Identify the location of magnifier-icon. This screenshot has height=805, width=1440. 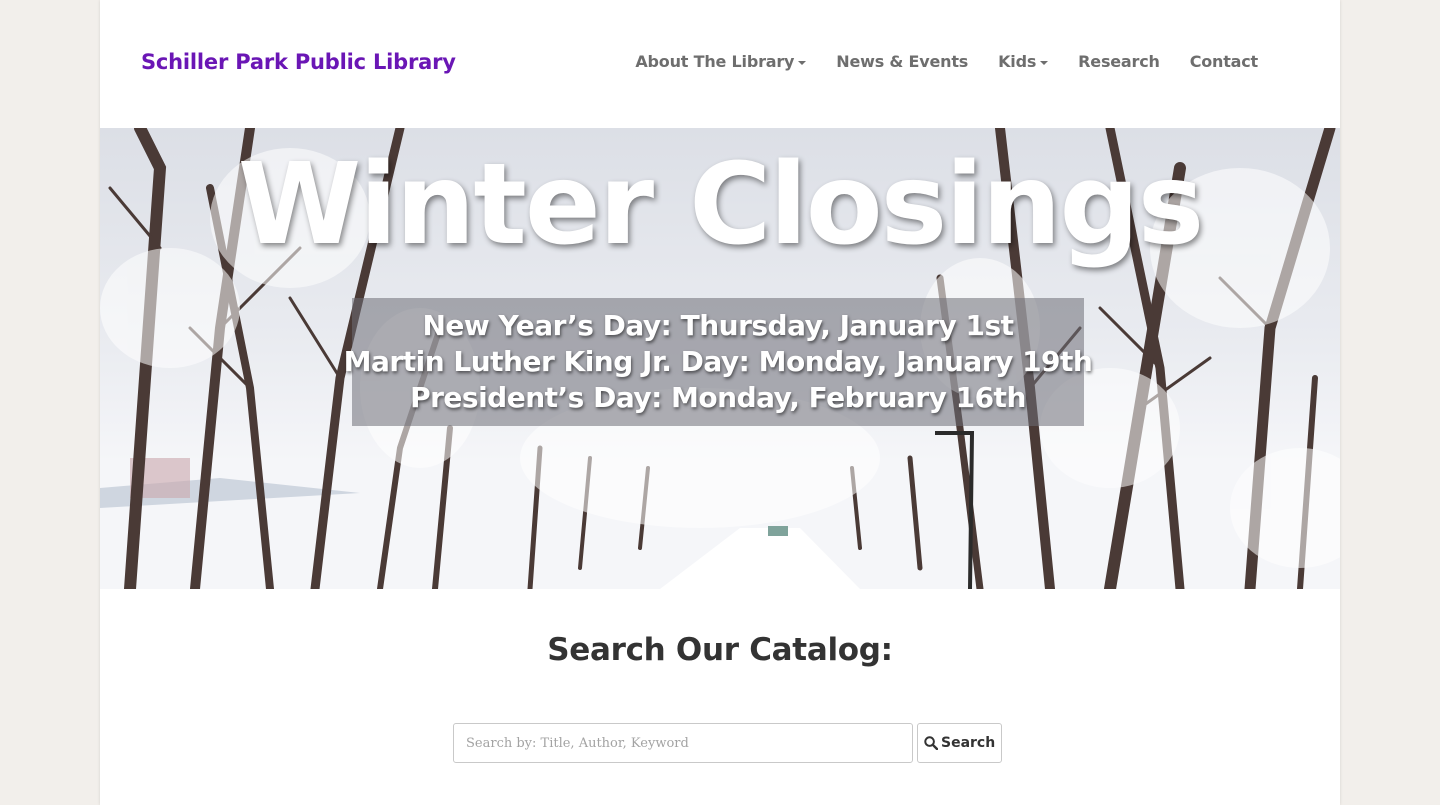
(931, 743).